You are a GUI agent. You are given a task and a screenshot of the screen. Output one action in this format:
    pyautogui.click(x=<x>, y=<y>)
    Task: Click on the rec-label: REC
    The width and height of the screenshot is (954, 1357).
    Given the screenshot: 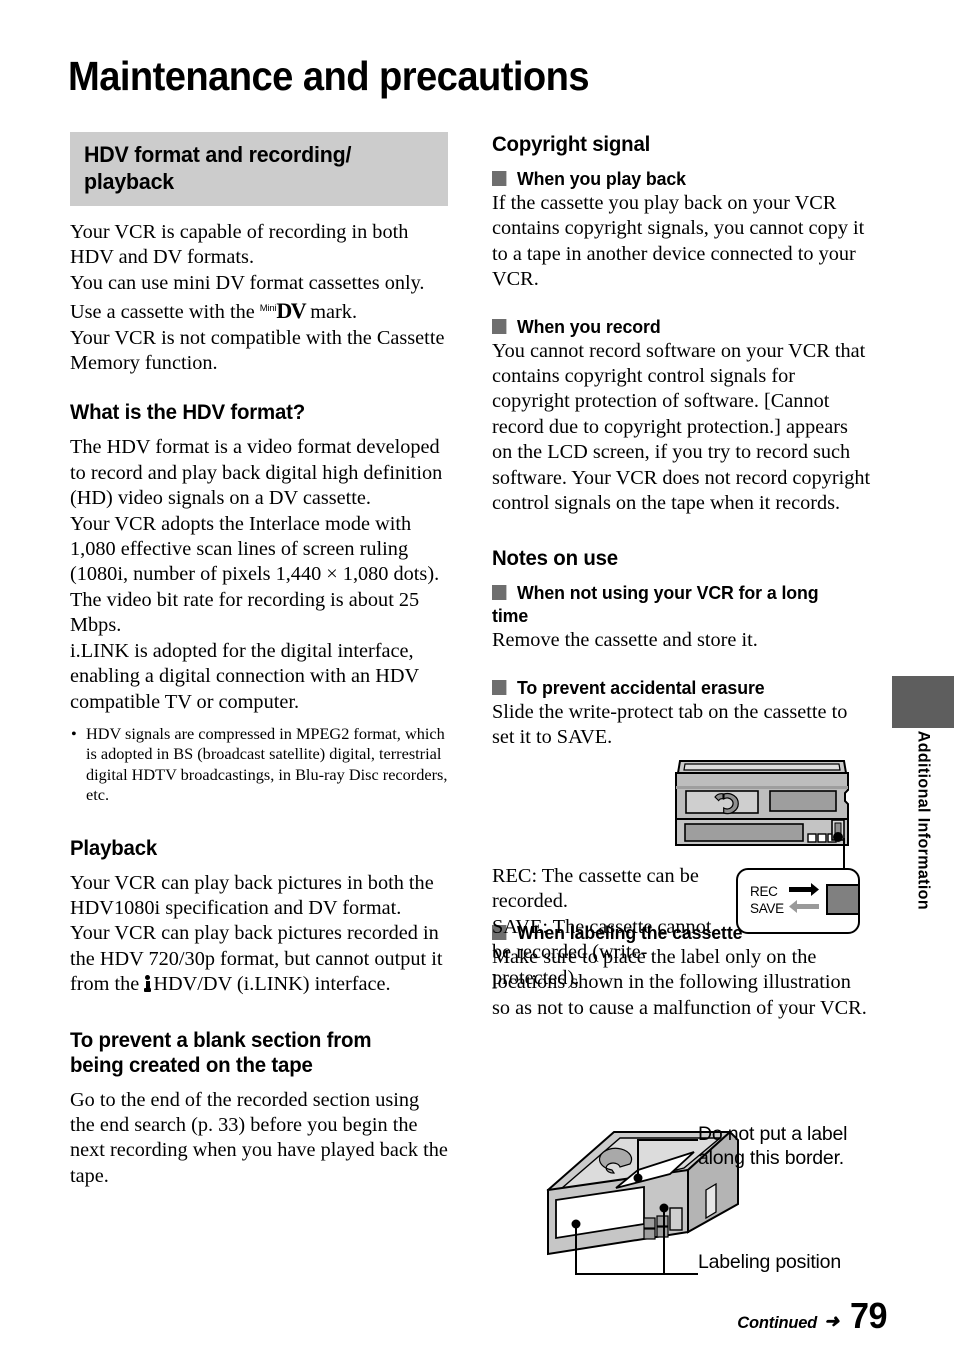 What is the action you would take?
    pyautogui.click(x=764, y=891)
    